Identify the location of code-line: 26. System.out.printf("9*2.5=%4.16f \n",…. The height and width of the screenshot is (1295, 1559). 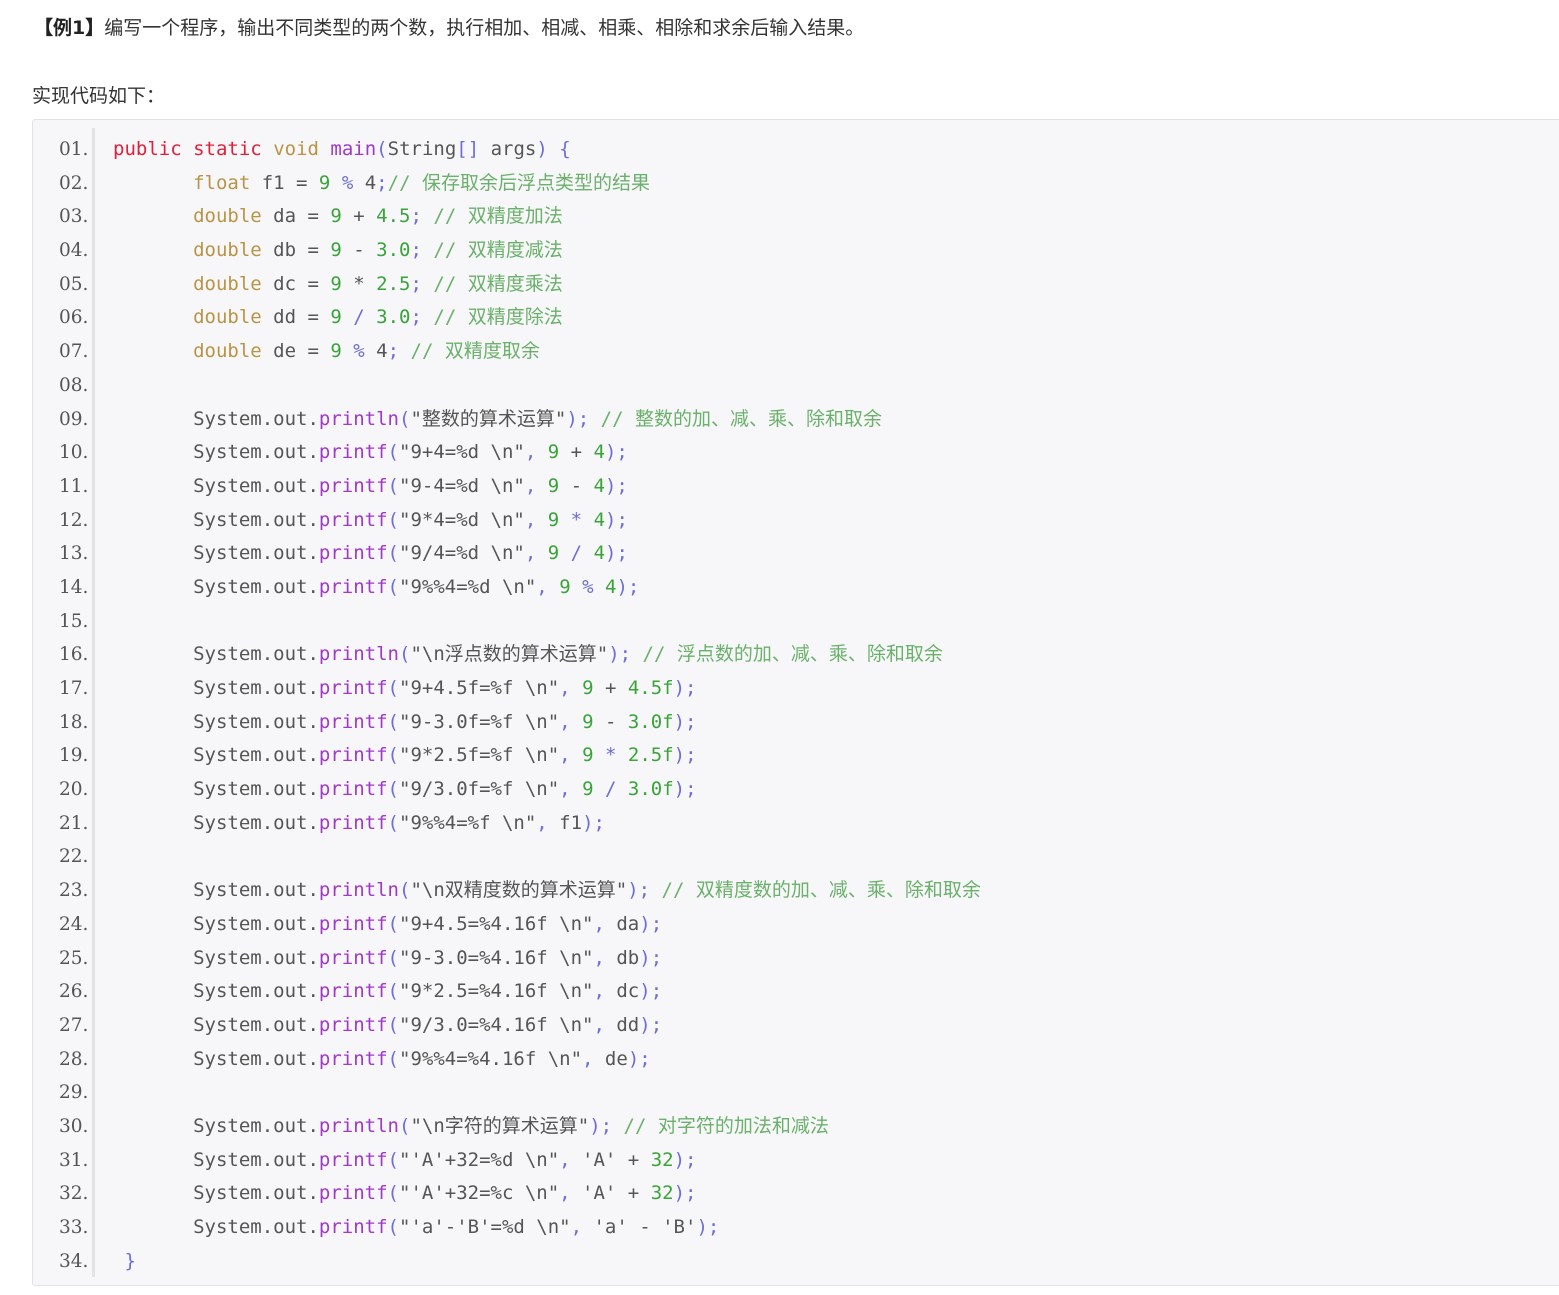
(796, 992).